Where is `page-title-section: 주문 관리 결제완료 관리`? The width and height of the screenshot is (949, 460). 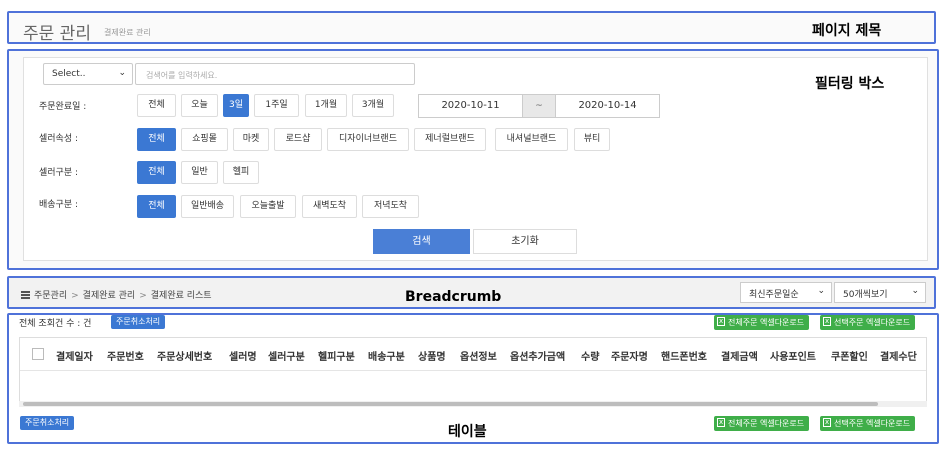
page-title-section: 주문 관리 결제완료 관리 is located at coordinates (471, 27).